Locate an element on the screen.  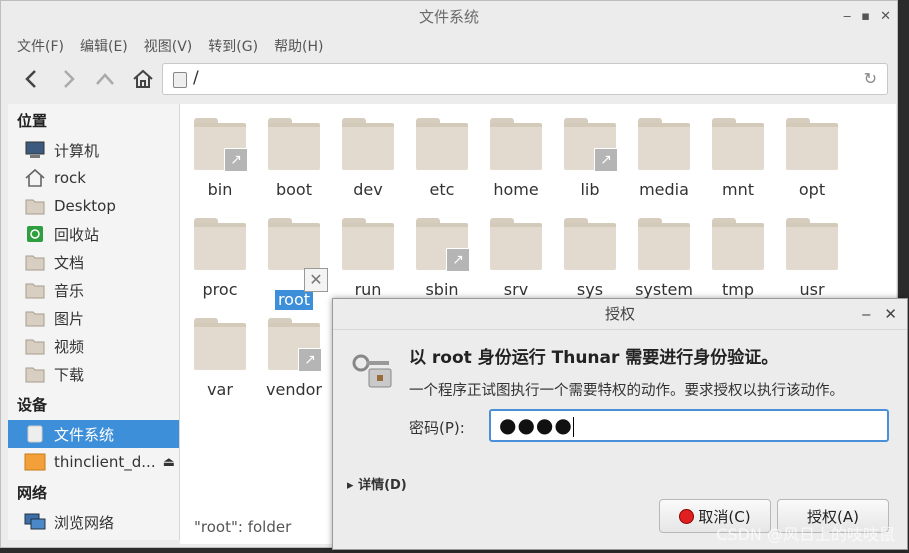
watermark-text: CSDN @风日上的吱吱鼠 is located at coordinates (805, 534).